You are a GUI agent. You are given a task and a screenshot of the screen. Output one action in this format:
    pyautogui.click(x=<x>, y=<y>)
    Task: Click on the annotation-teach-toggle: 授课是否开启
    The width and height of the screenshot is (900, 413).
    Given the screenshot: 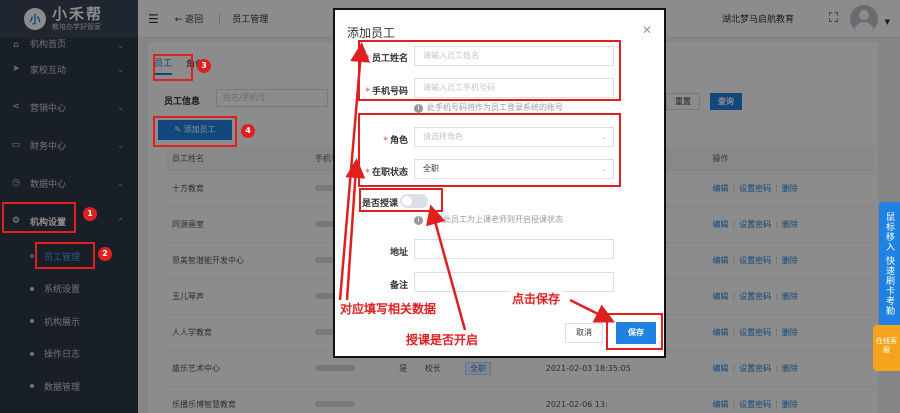 What is the action you would take?
    pyautogui.click(x=442, y=339)
    